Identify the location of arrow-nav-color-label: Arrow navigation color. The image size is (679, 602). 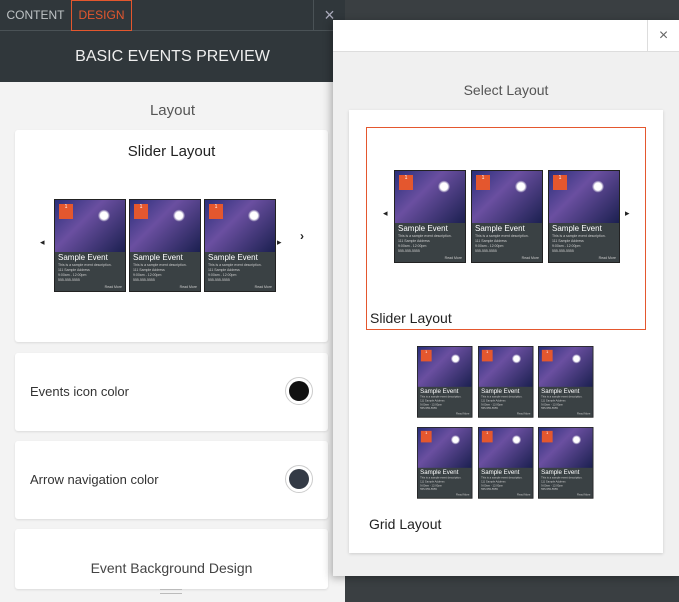
(94, 479).